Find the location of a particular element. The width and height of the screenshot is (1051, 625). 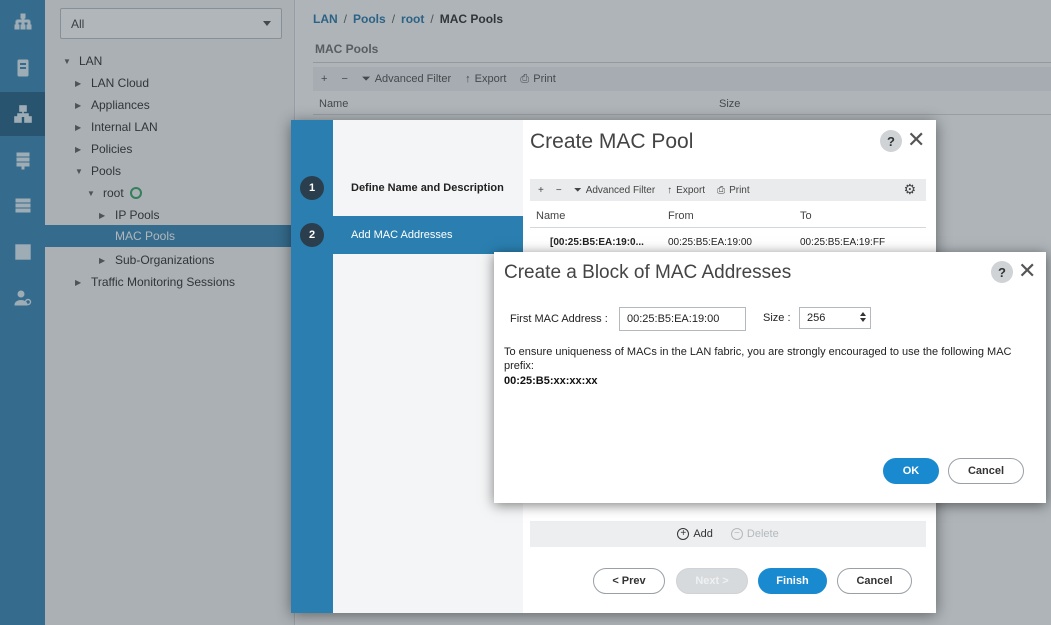

first-mac-label: First MAC Address : is located at coordinates (559, 319).